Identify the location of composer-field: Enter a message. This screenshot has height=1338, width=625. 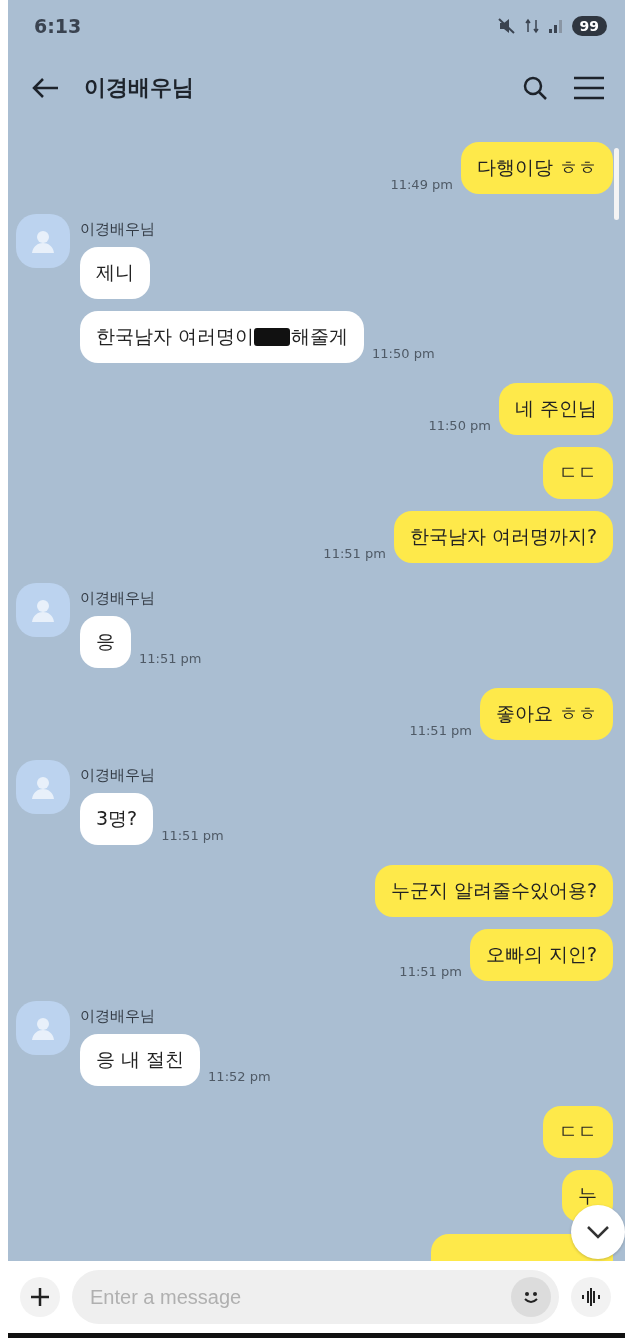
(315, 1297).